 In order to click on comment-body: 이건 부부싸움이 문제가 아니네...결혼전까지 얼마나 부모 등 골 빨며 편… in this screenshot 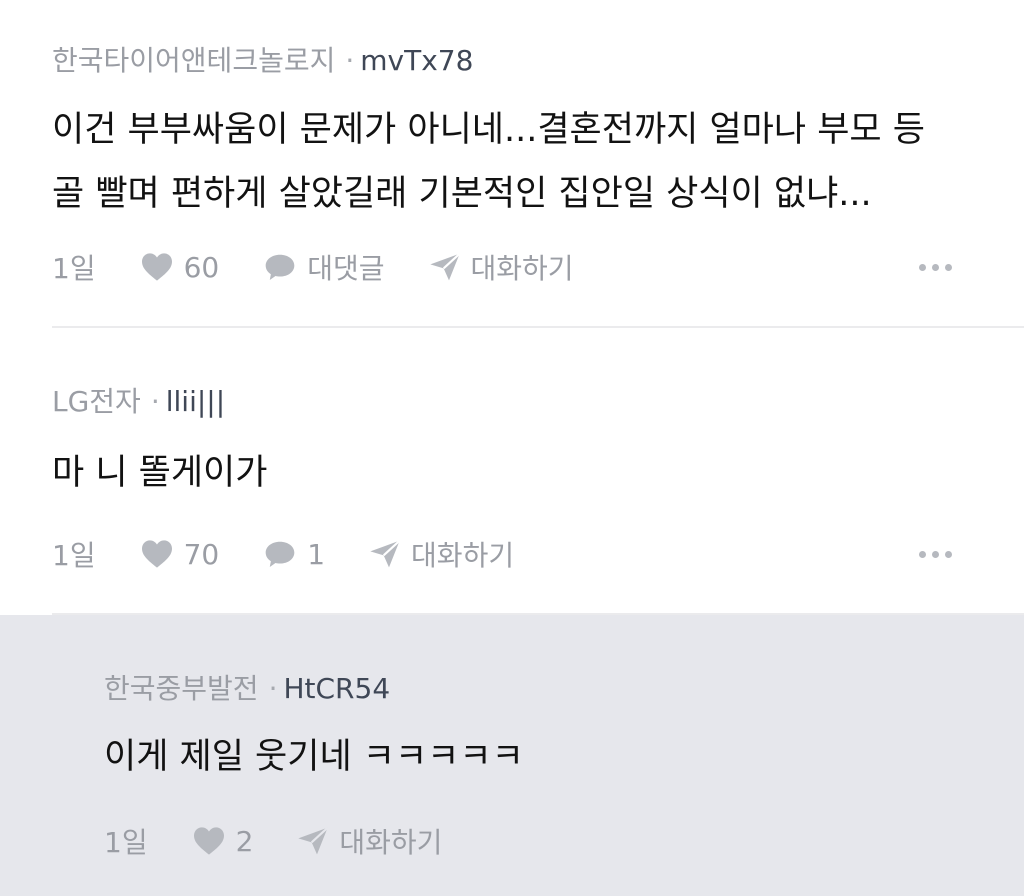, I will do `click(488, 162)`.